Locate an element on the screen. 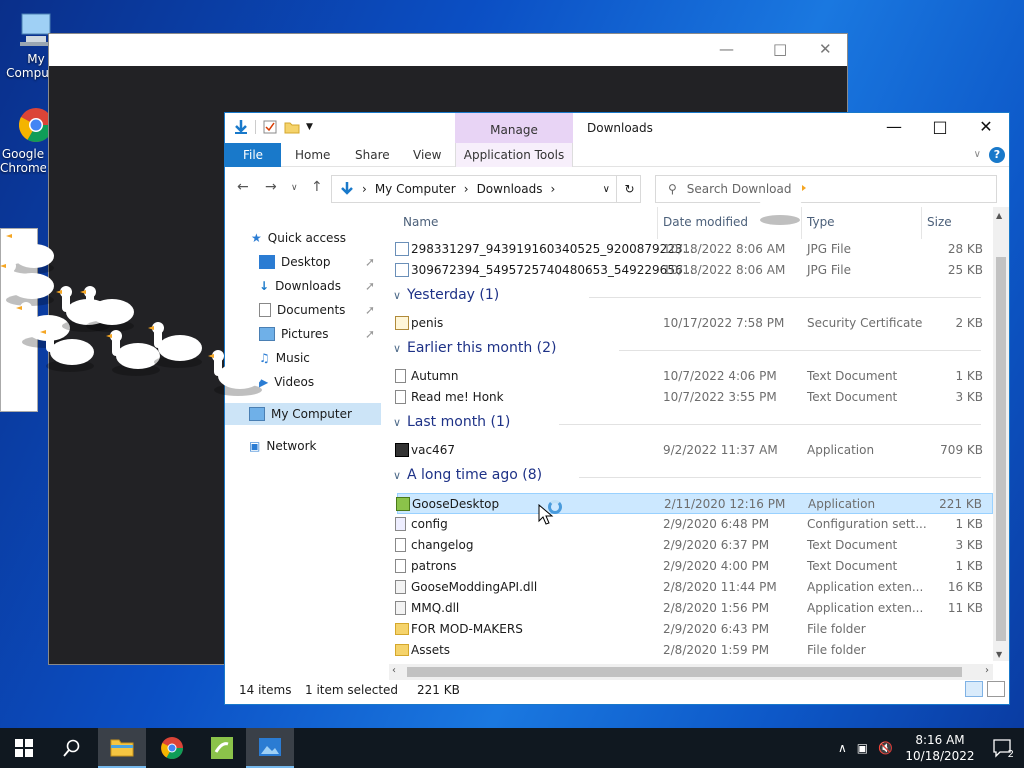 This screenshot has width=1024, height=768. group-header-earlier-this-month: ∨ Earlier this month (2) is located at coordinates (692, 350).